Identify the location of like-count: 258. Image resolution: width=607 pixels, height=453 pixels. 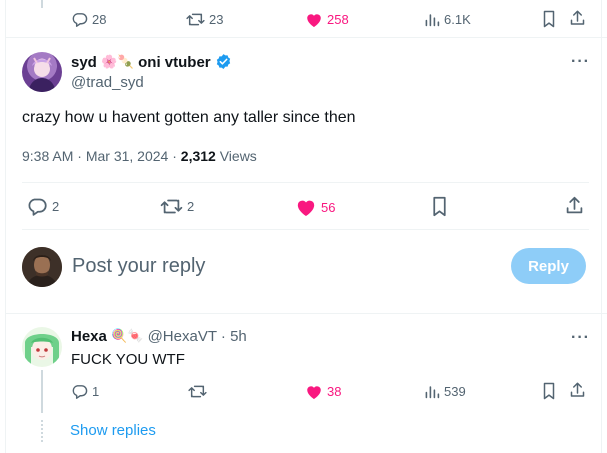
(338, 19).